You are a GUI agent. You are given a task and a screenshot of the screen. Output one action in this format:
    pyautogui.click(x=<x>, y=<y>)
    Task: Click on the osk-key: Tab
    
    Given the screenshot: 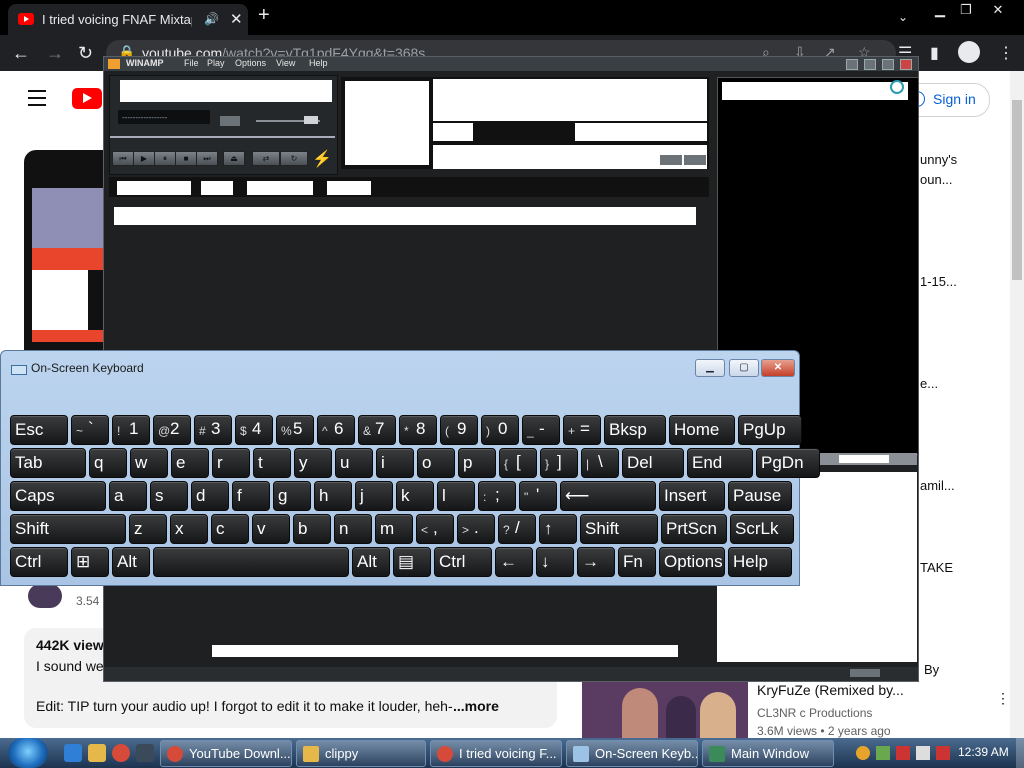 What is the action you would take?
    pyautogui.click(x=48, y=463)
    